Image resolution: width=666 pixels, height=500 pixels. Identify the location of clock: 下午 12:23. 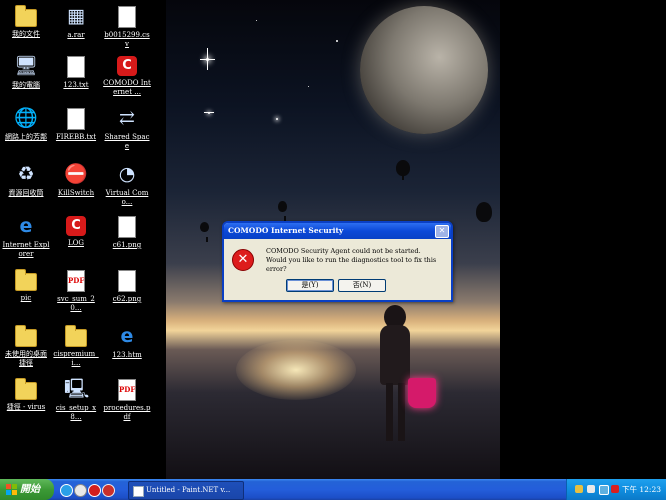
(641, 489).